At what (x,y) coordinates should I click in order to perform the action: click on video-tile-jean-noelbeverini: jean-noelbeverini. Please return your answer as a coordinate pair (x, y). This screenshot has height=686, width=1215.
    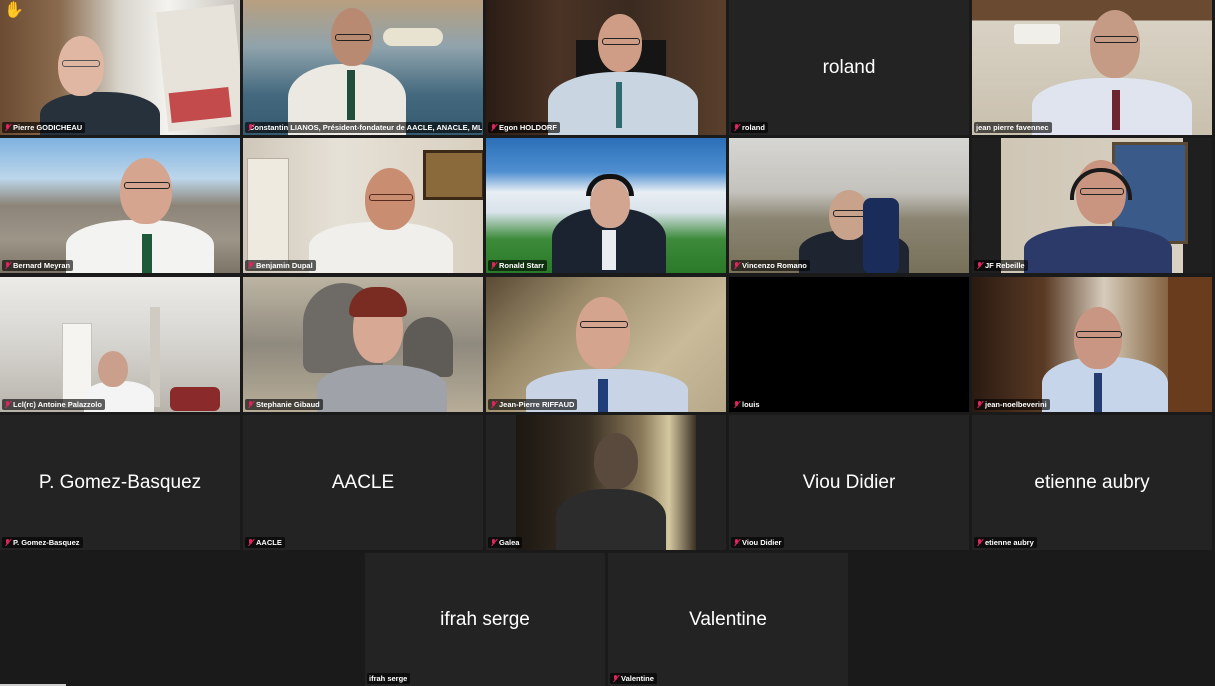
    Looking at the image, I should click on (1092, 344).